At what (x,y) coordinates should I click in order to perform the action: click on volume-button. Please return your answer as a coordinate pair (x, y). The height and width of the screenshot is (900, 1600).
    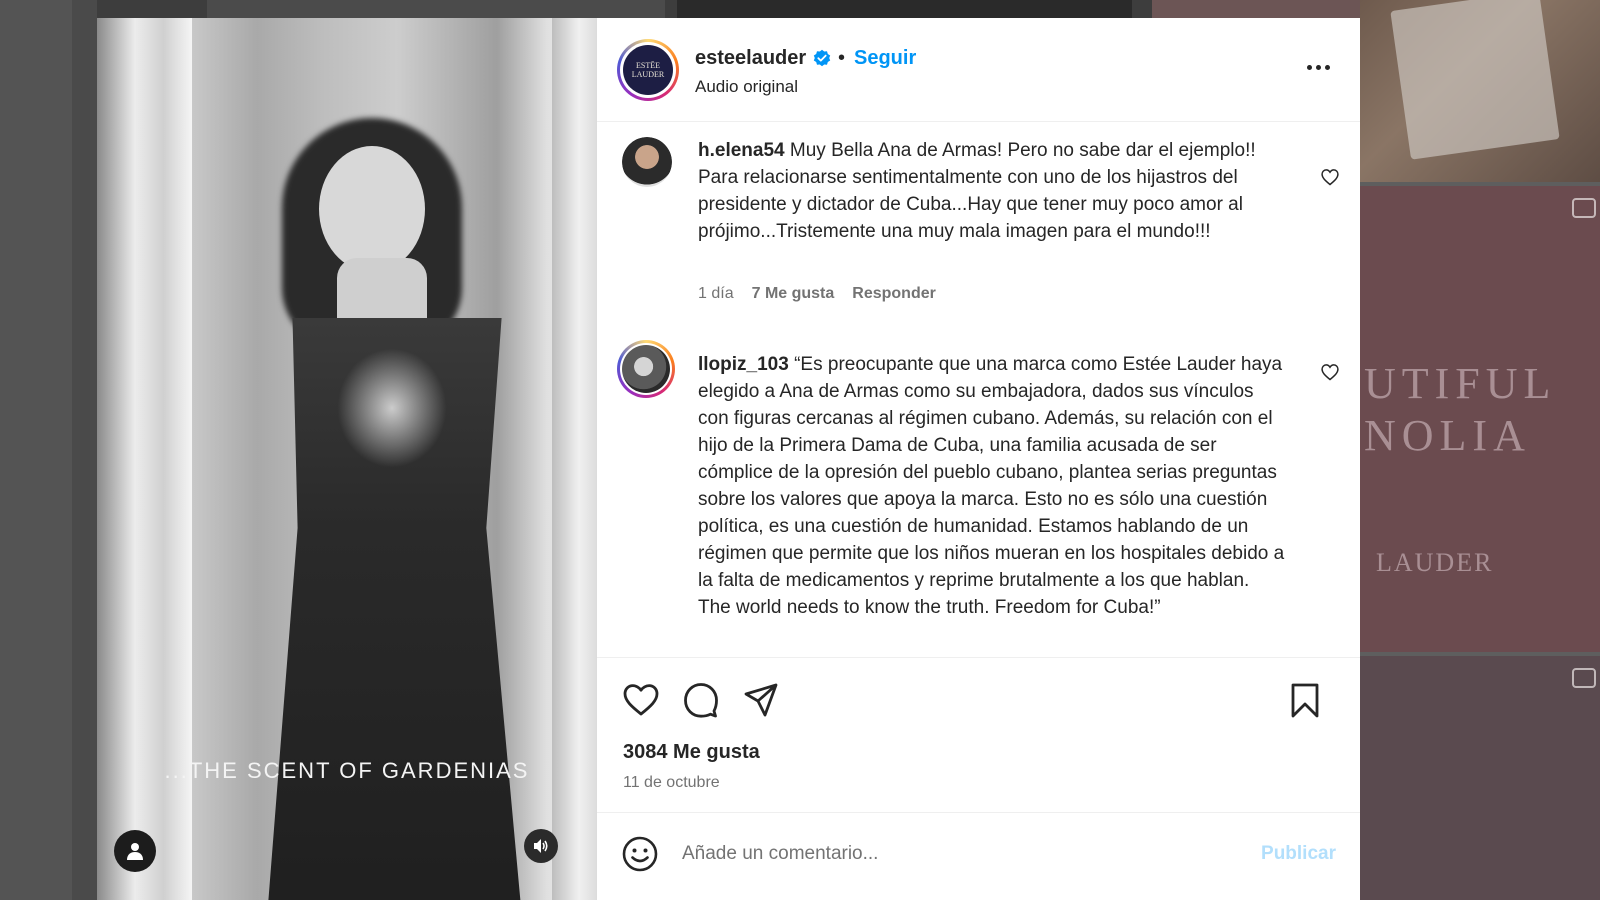
    Looking at the image, I should click on (541, 846).